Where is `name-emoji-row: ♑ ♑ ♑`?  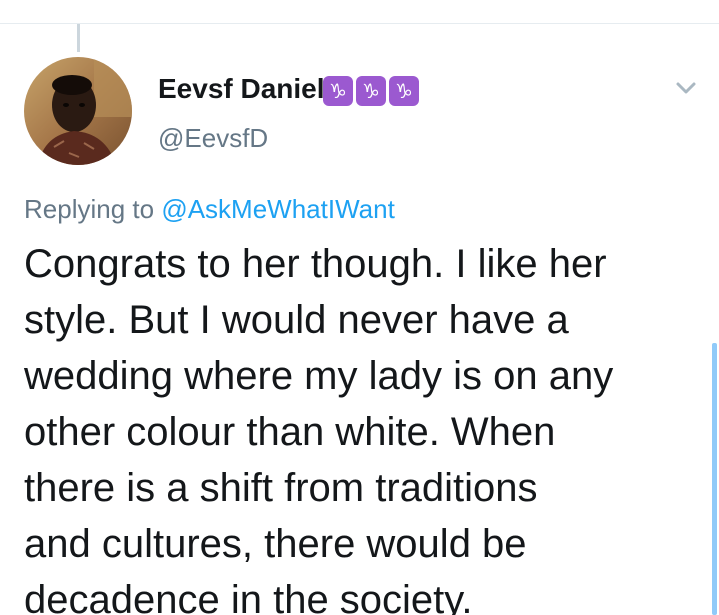
name-emoji-row: ♑ ♑ ♑ is located at coordinates (371, 91).